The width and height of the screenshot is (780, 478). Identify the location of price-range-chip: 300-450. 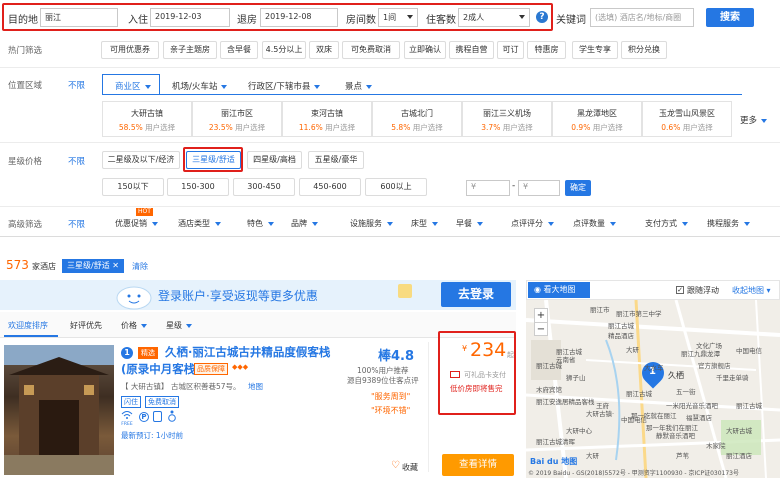
(264, 187).